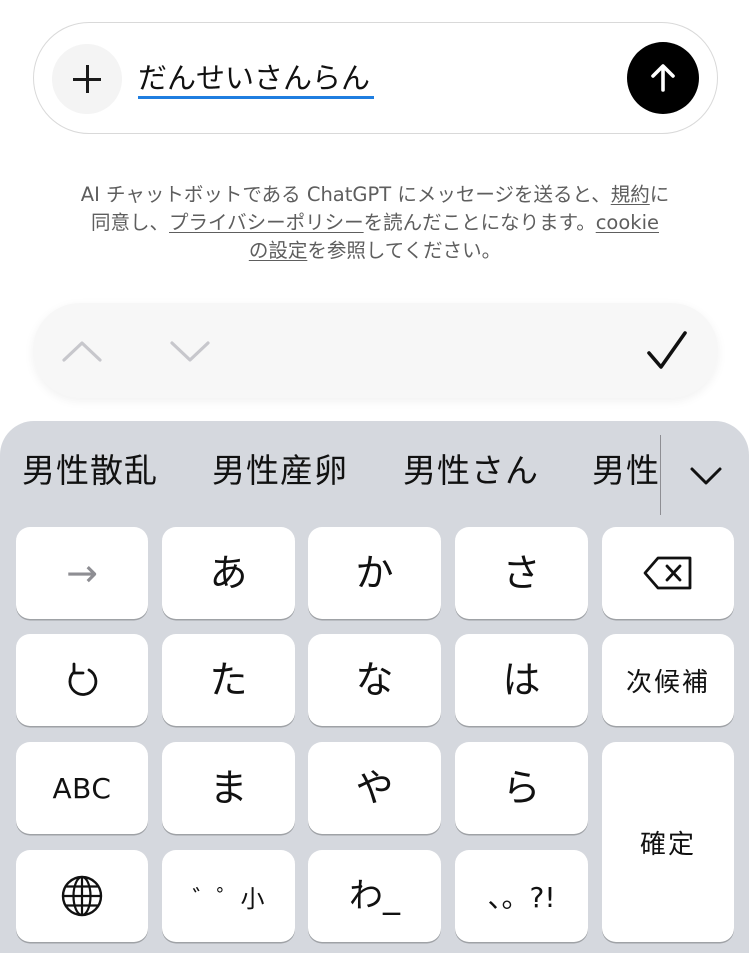 The height and width of the screenshot is (953, 749). I want to click on key-punctuation: 、。?!, so click(521, 896).